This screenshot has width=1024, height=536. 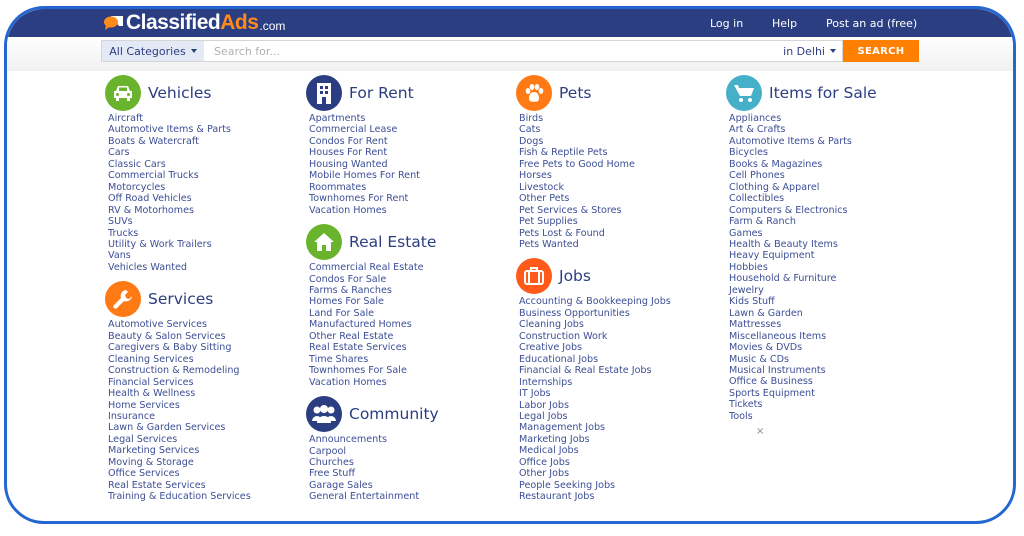 What do you see at coordinates (595, 324) in the screenshot?
I see `subcategory-link: Cleaning Jobs` at bounding box center [595, 324].